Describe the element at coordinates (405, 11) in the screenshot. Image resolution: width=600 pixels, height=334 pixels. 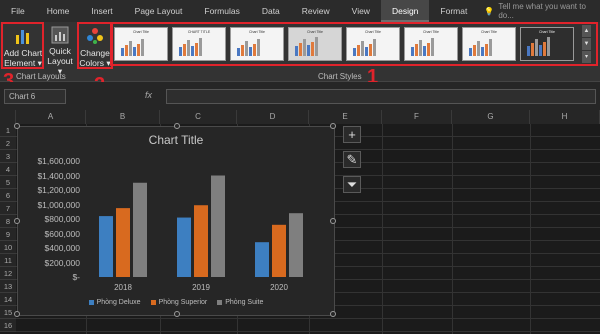
I see `menu-design: Design` at that location.